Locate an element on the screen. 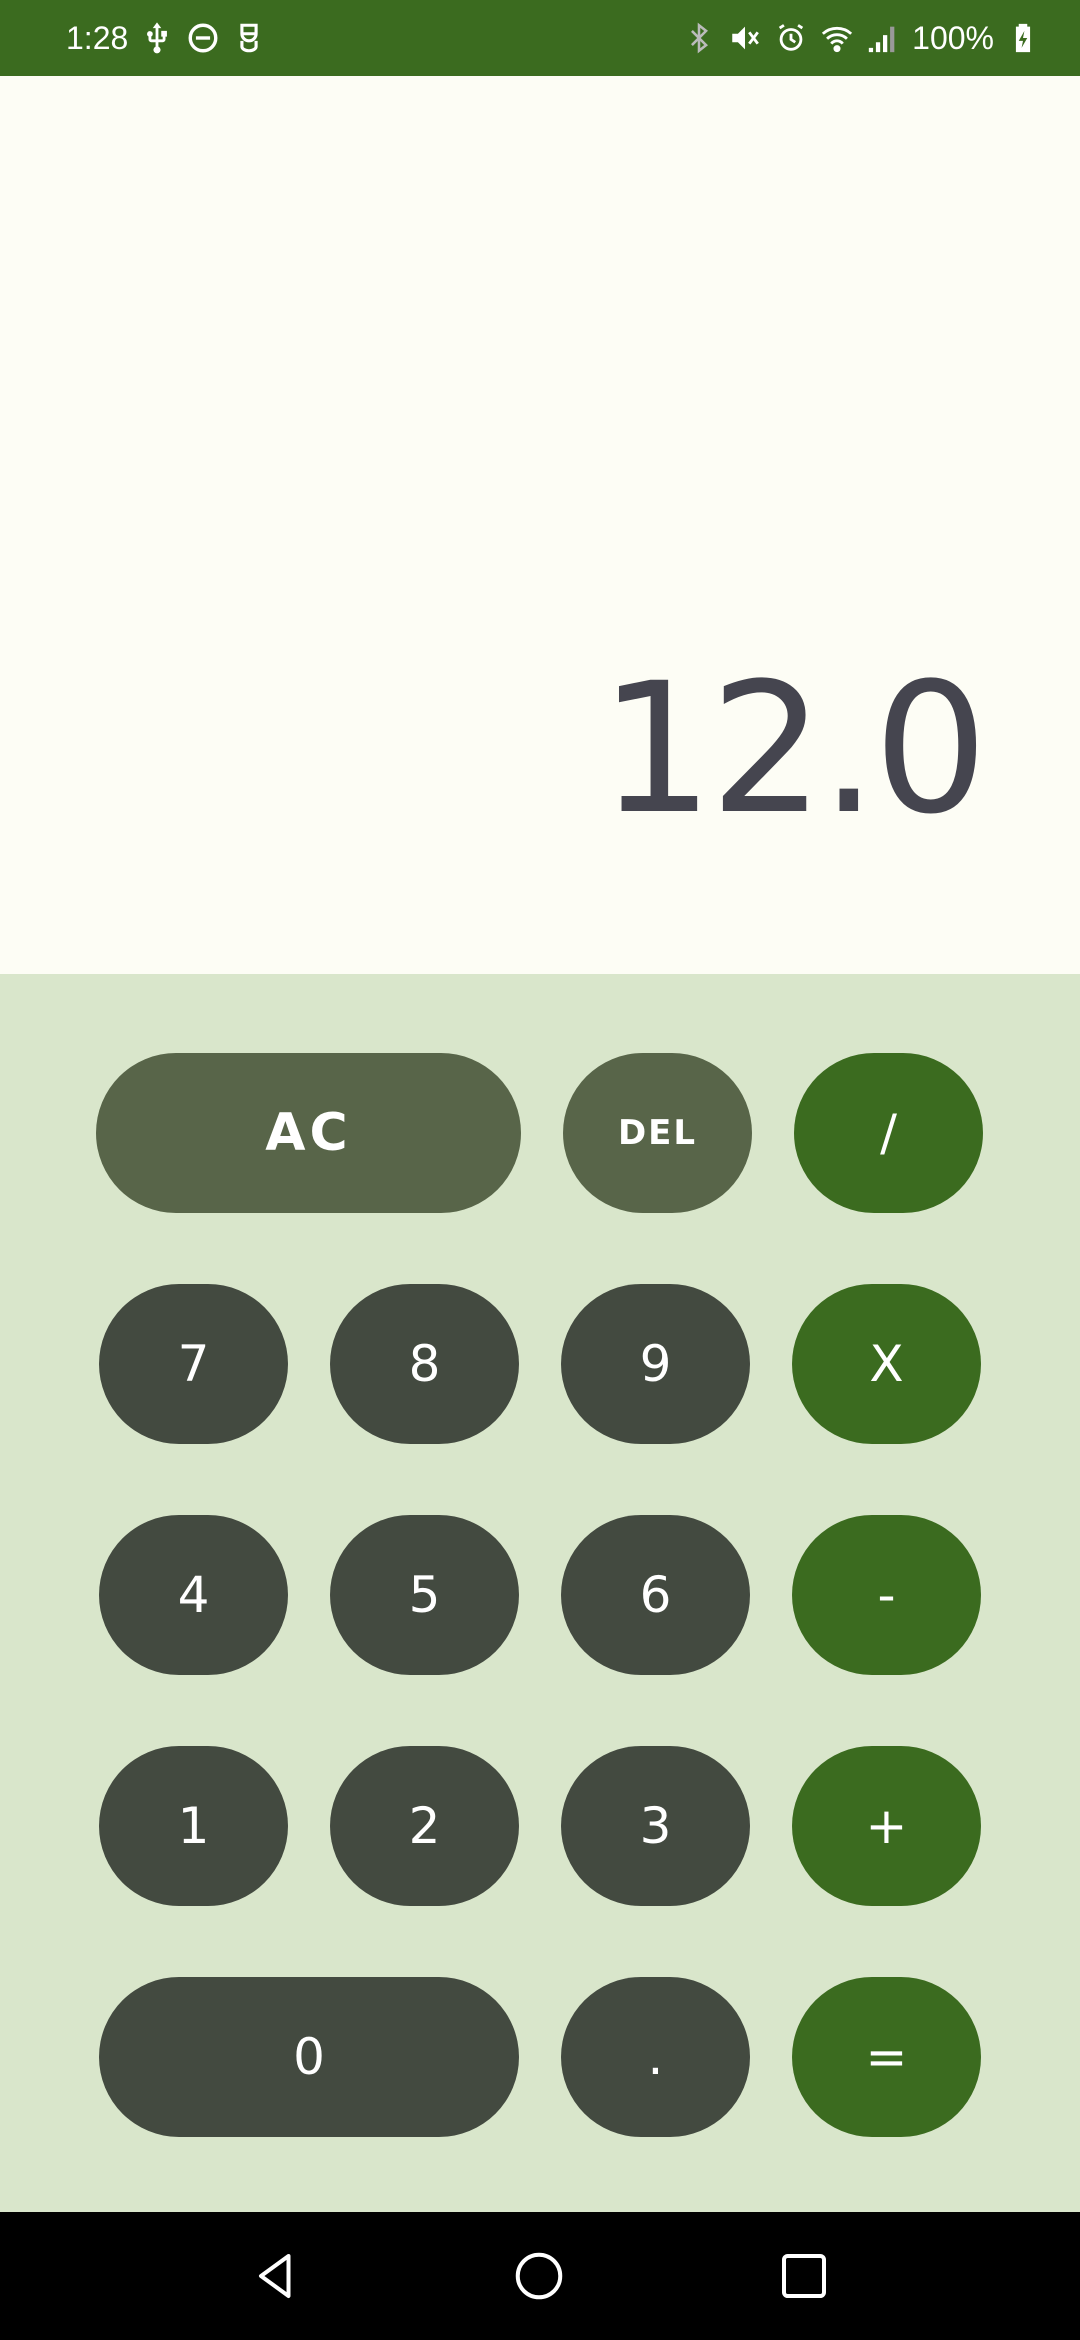 The image size is (1080, 2340). recents-icon is located at coordinates (804, 2276).